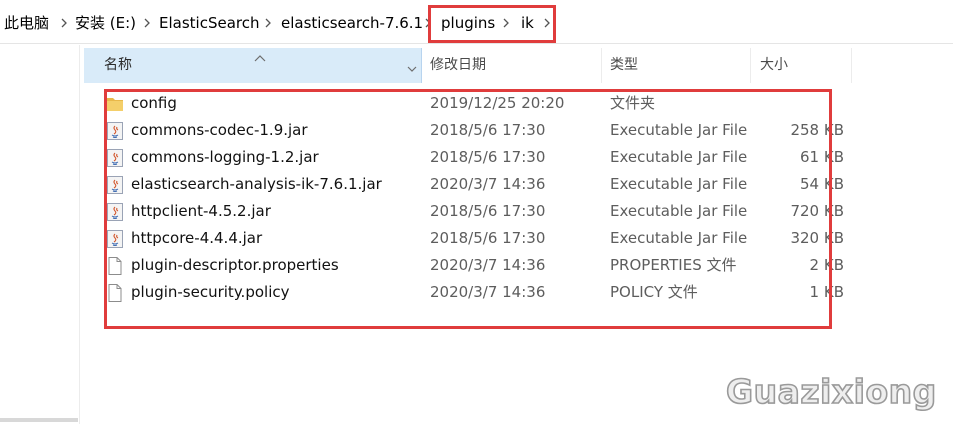  I want to click on file-name: config, so click(154, 103).